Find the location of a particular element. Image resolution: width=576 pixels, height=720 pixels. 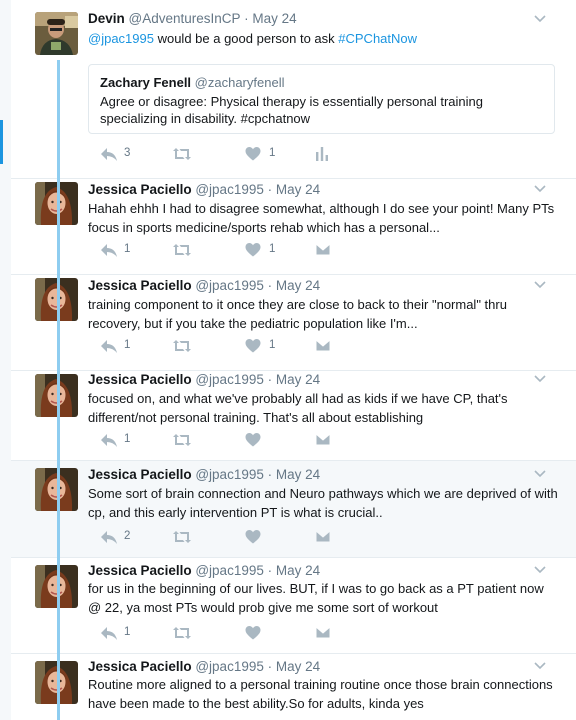

avatar is located at coordinates (56, 33).